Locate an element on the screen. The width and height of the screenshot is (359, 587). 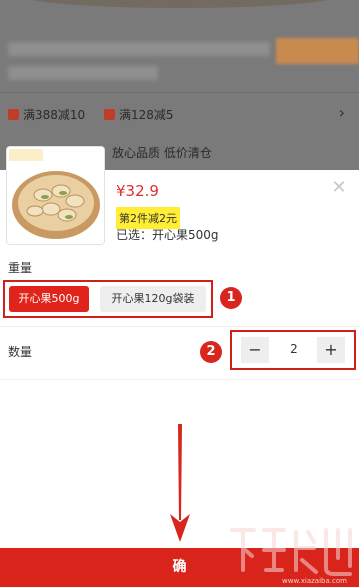
product-thumbnail is located at coordinates (55, 195).